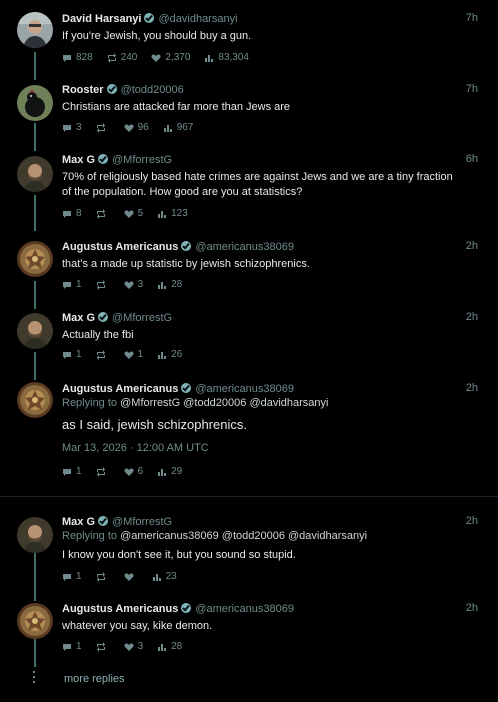 The width and height of the screenshot is (498, 702). What do you see at coordinates (177, 354) in the screenshot?
I see `view-count: 26` at bounding box center [177, 354].